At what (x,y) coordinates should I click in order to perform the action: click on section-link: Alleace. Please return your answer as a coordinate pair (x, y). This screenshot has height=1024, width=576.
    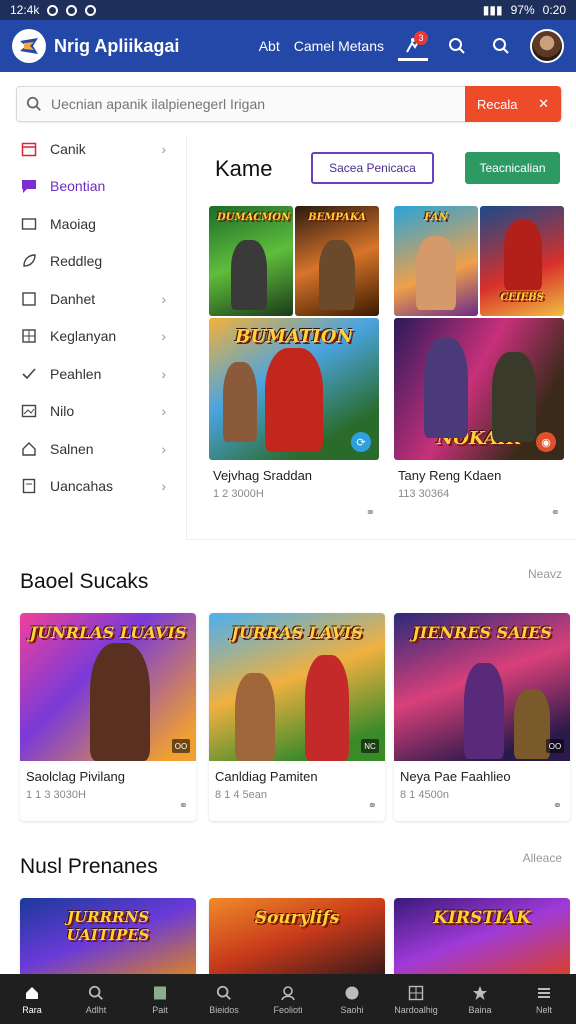
    Looking at the image, I should click on (542, 858).